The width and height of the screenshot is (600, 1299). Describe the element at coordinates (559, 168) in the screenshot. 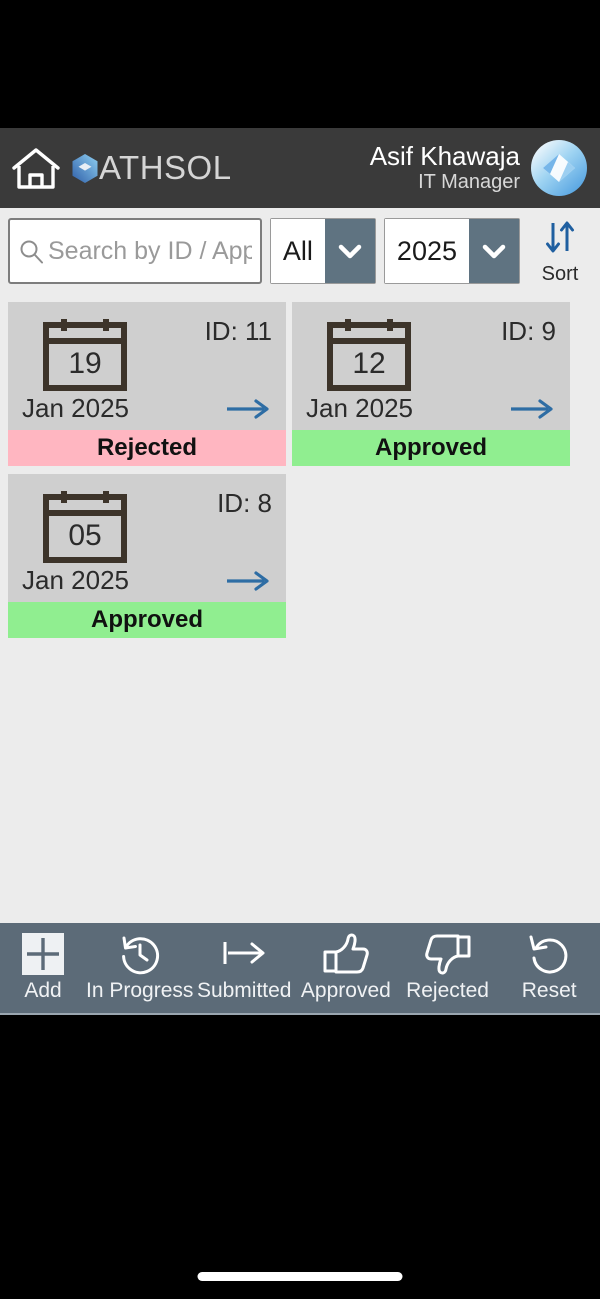

I see `avatar` at that location.